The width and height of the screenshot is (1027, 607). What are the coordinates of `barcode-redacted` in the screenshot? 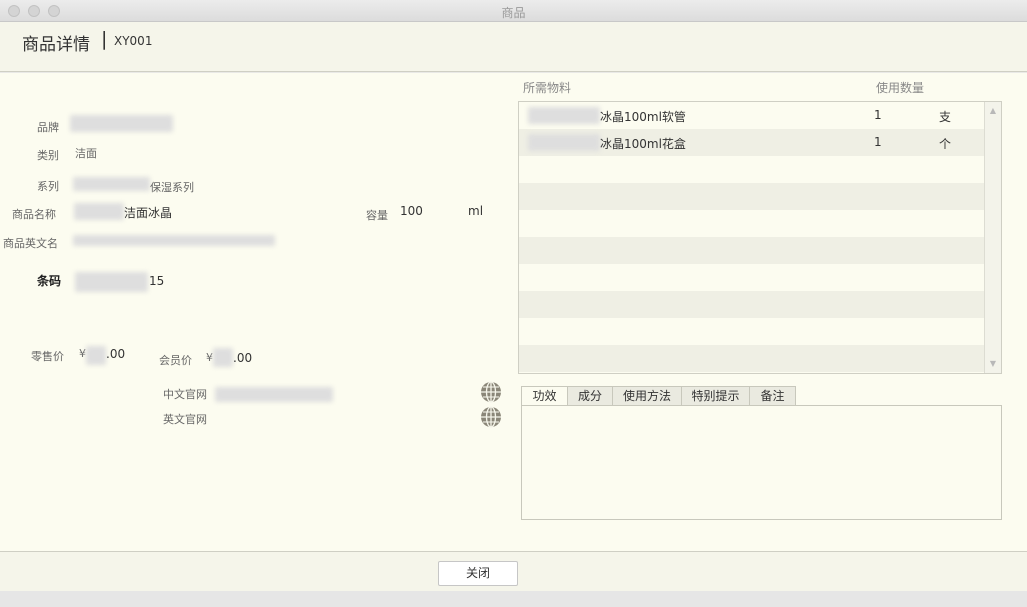 It's located at (111, 282).